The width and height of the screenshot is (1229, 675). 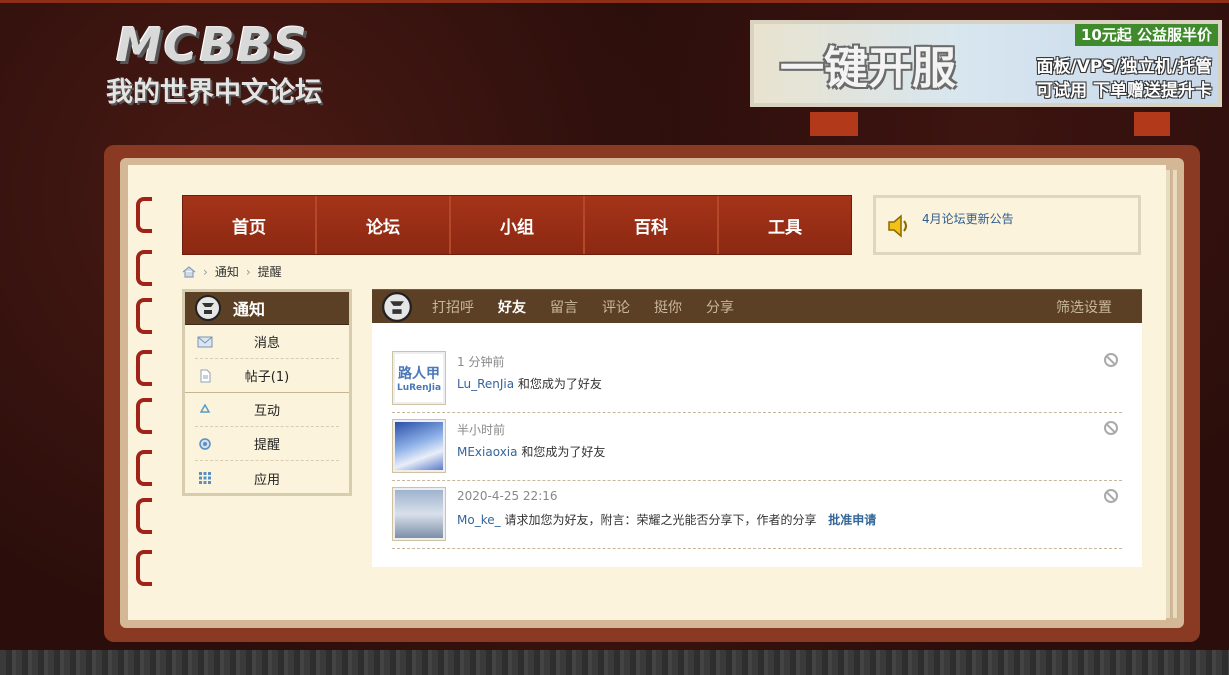 I want to click on list-item: 半小时前 MExiaoxia 和您成为了好友, so click(x=757, y=447).